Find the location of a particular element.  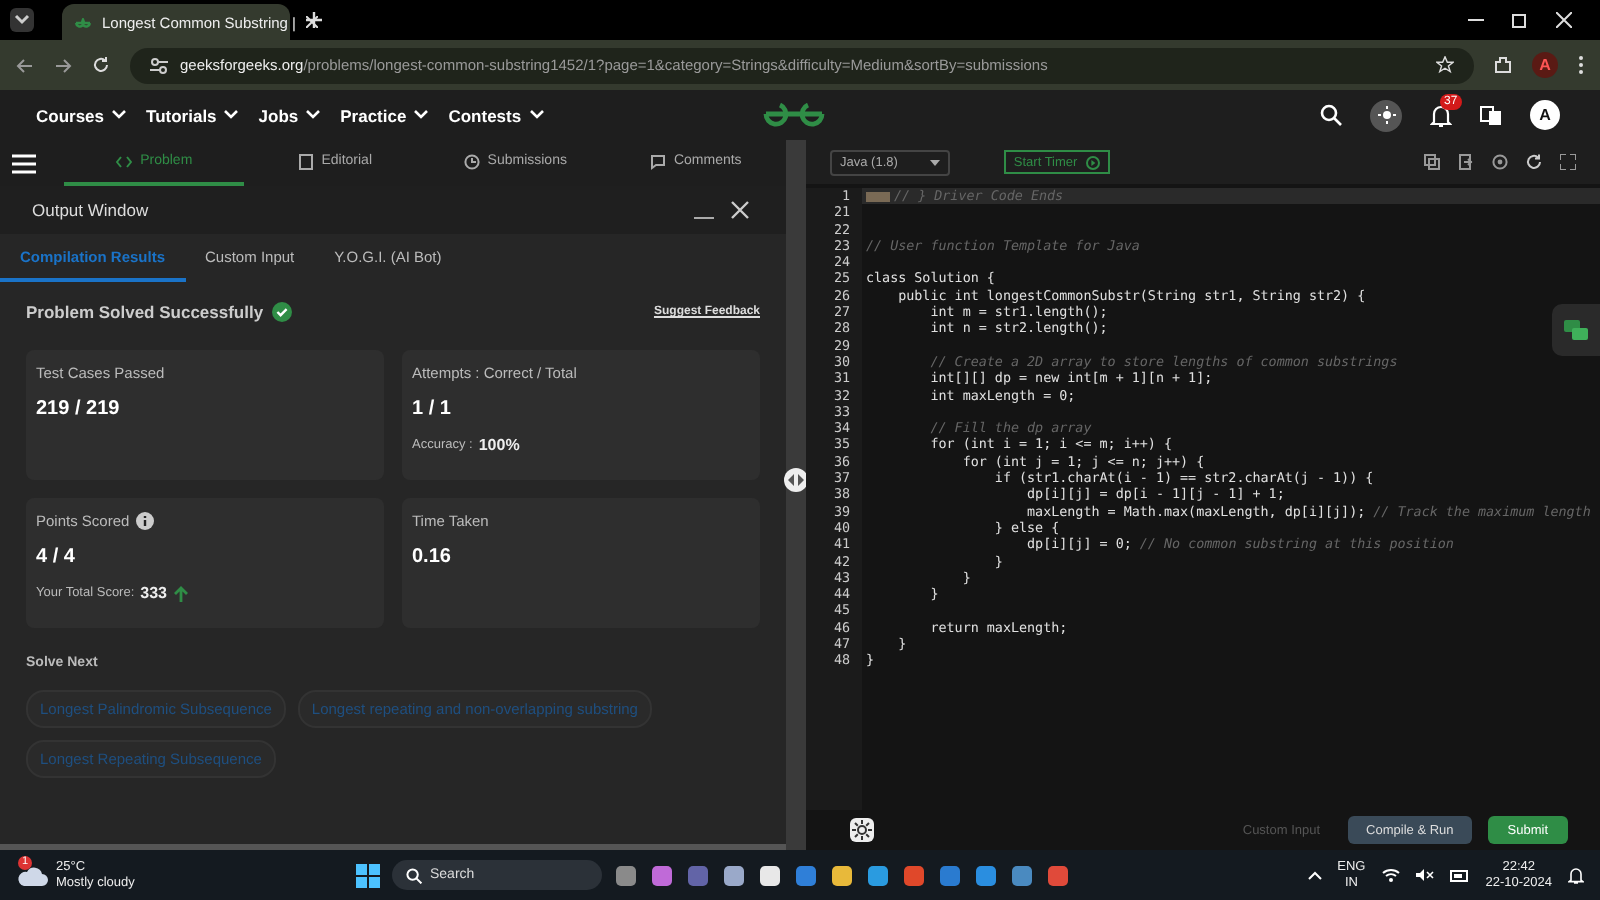

menu-icon is located at coordinates (24, 163).